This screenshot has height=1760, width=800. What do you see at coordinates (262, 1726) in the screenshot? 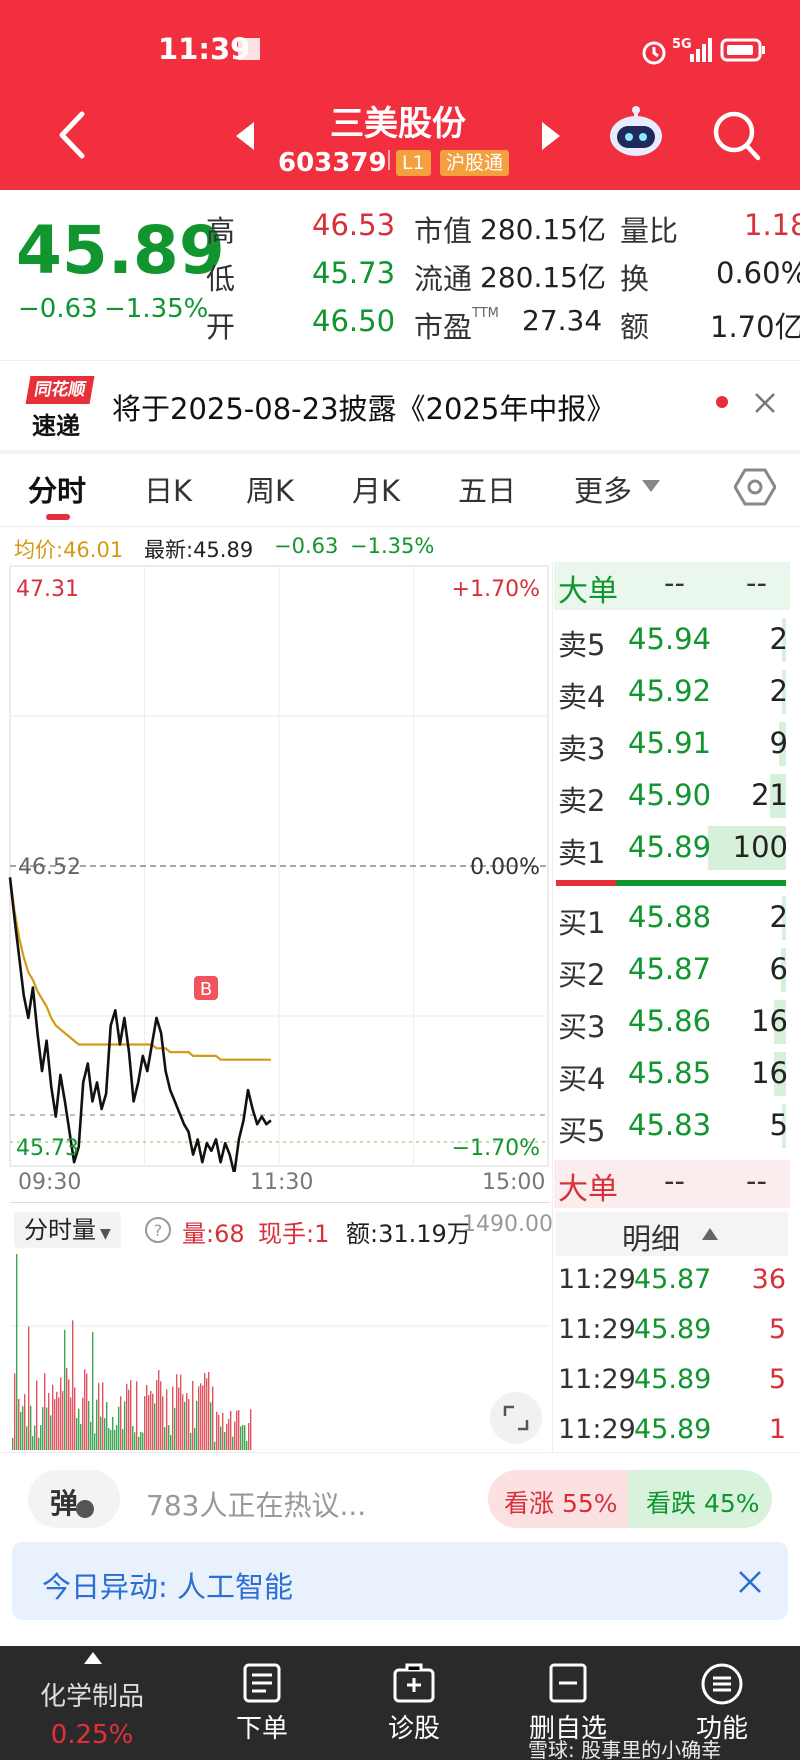
I see `nav-order: 下单` at bounding box center [262, 1726].